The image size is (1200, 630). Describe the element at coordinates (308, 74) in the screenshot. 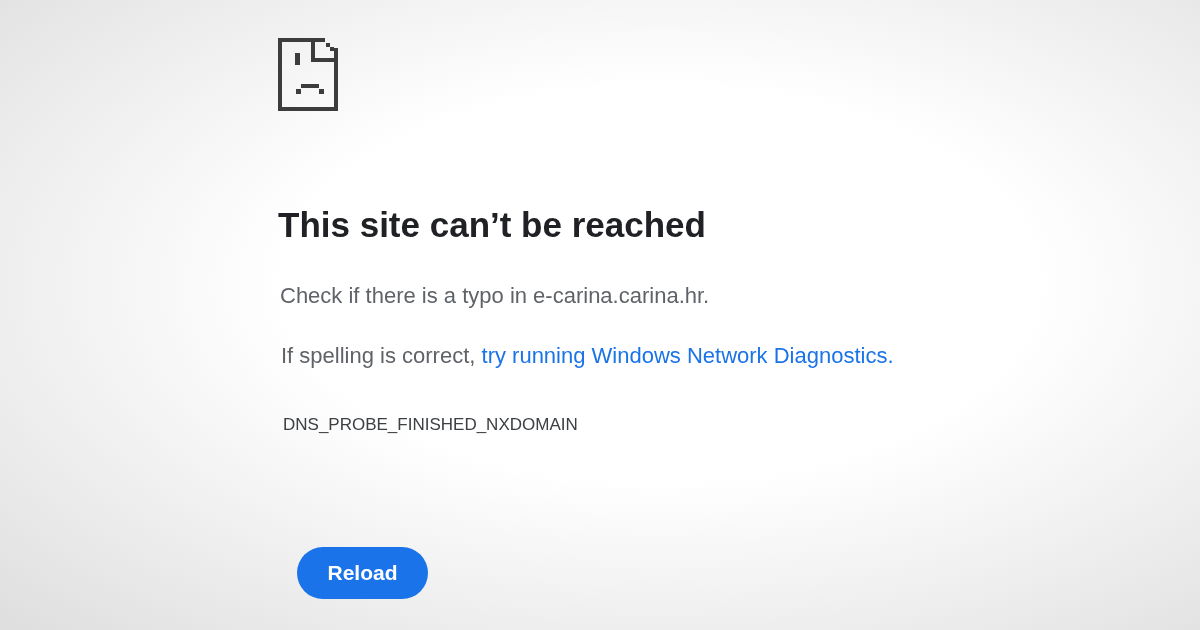

I see `sad-page-icon` at that location.